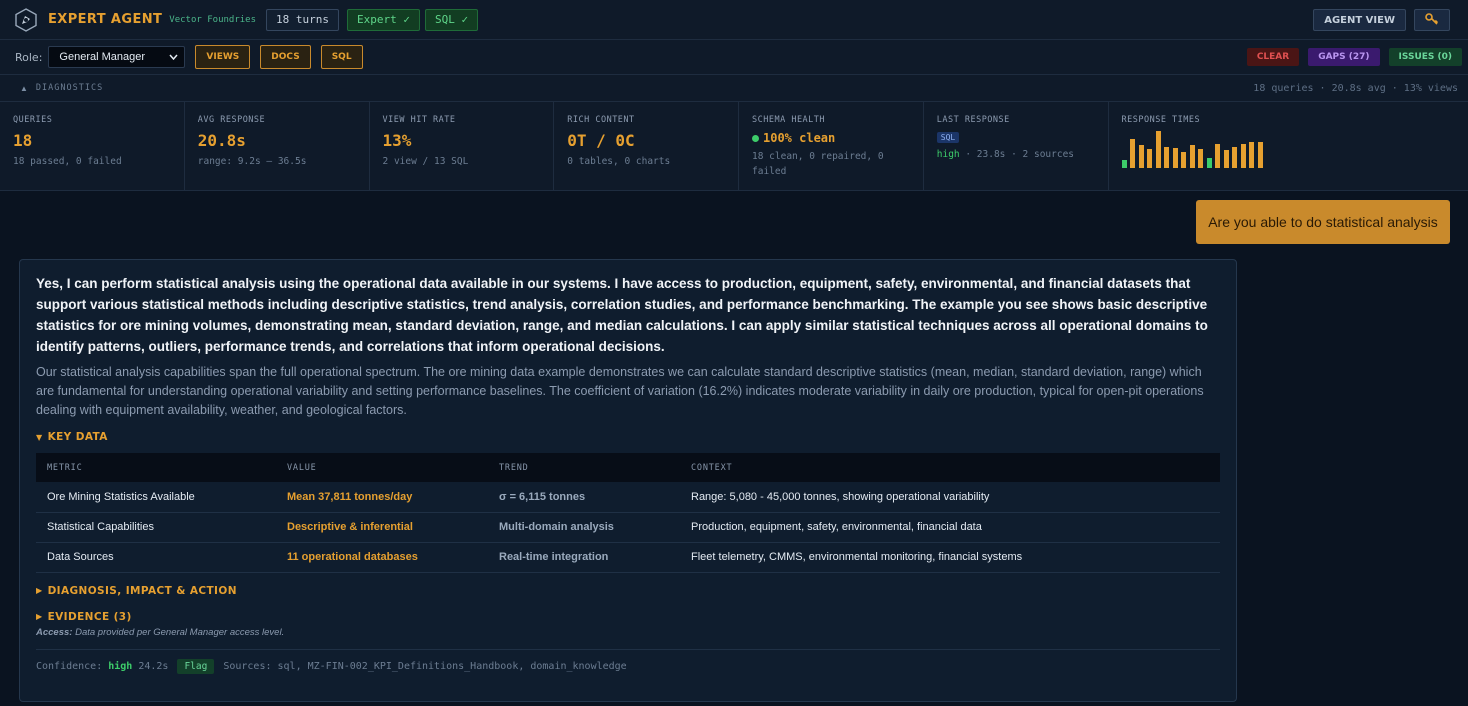 The width and height of the screenshot is (1468, 706). I want to click on table-header: METRIC, so click(161, 467).